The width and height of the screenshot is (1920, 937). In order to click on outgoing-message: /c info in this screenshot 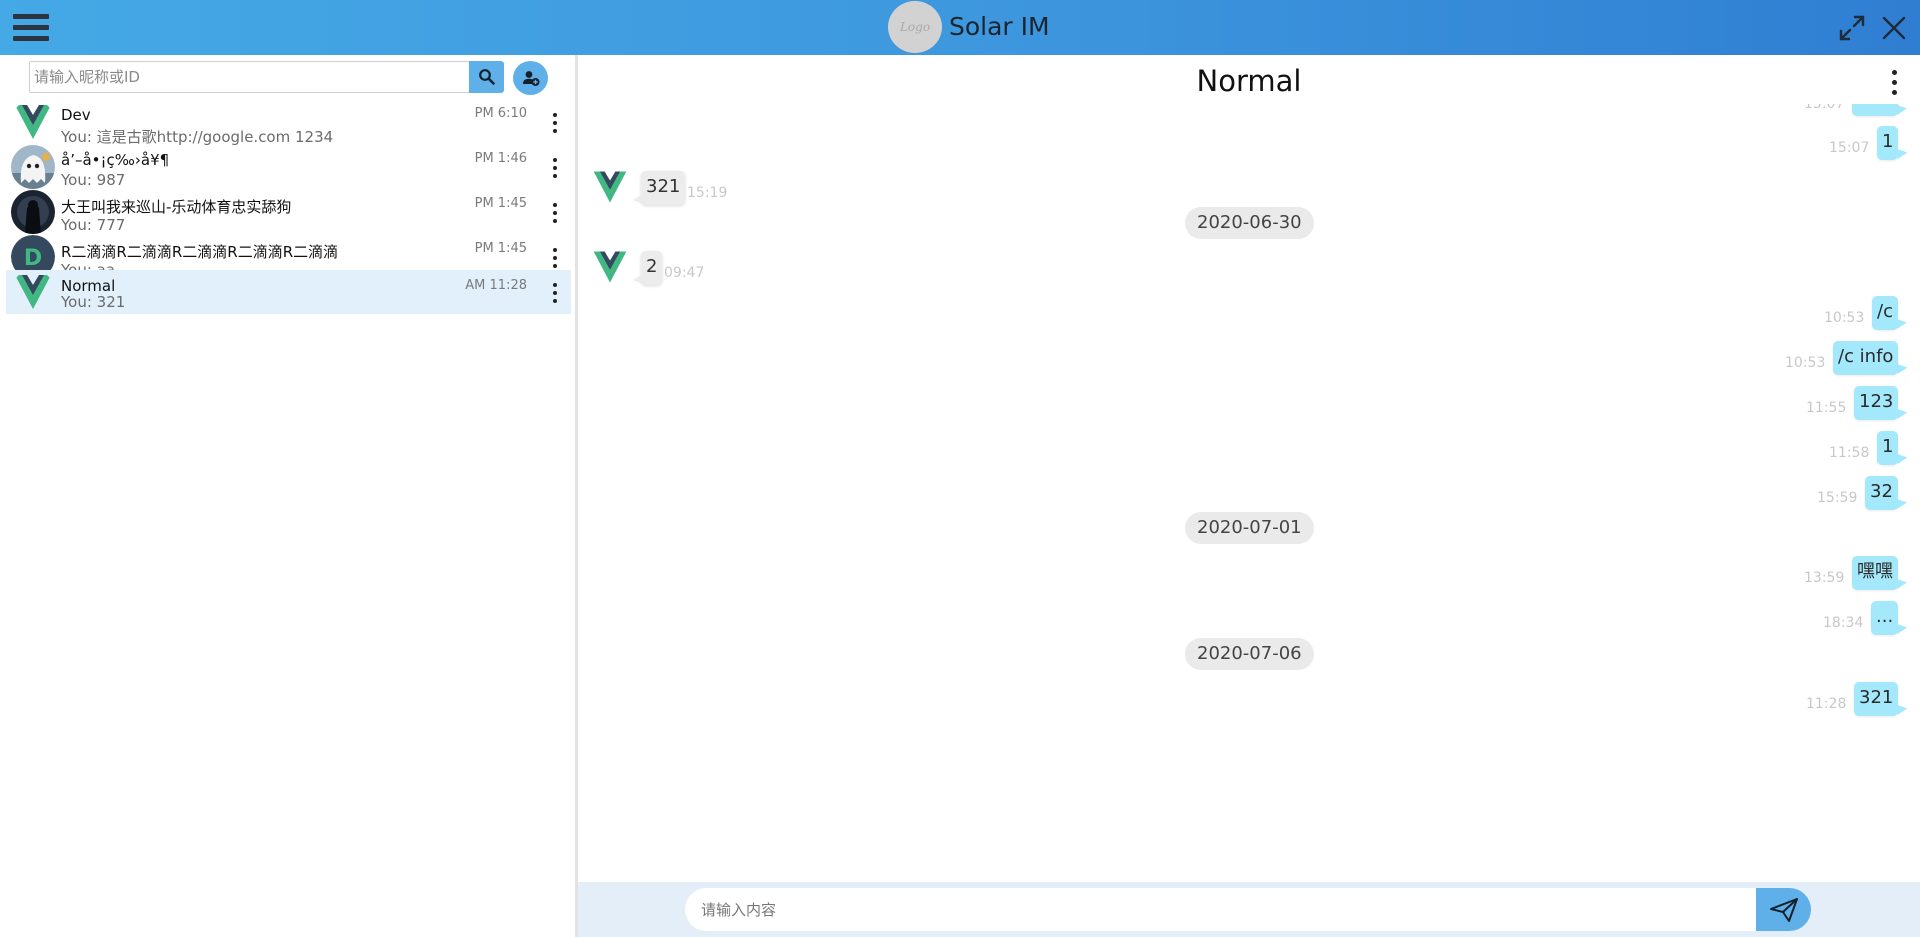, I will do `click(1866, 358)`.